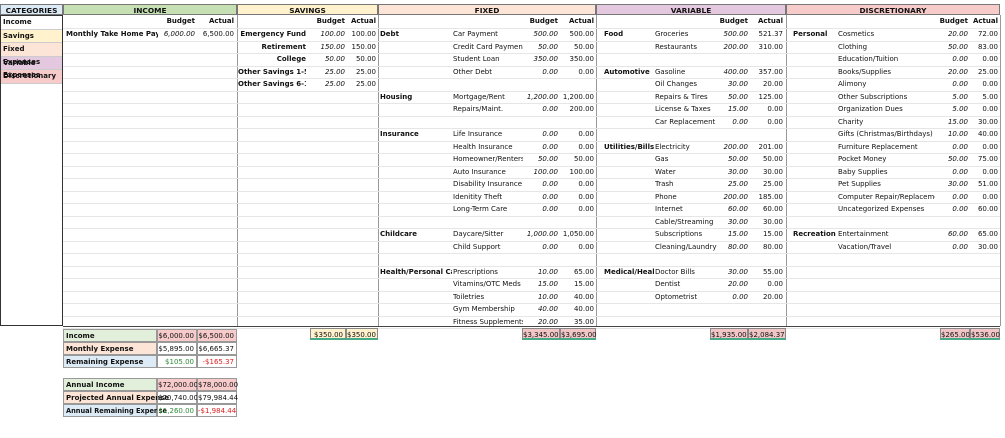  Describe the element at coordinates (488, 34) in the screenshot. I see `fixed-row-label: Car Payment` at that location.